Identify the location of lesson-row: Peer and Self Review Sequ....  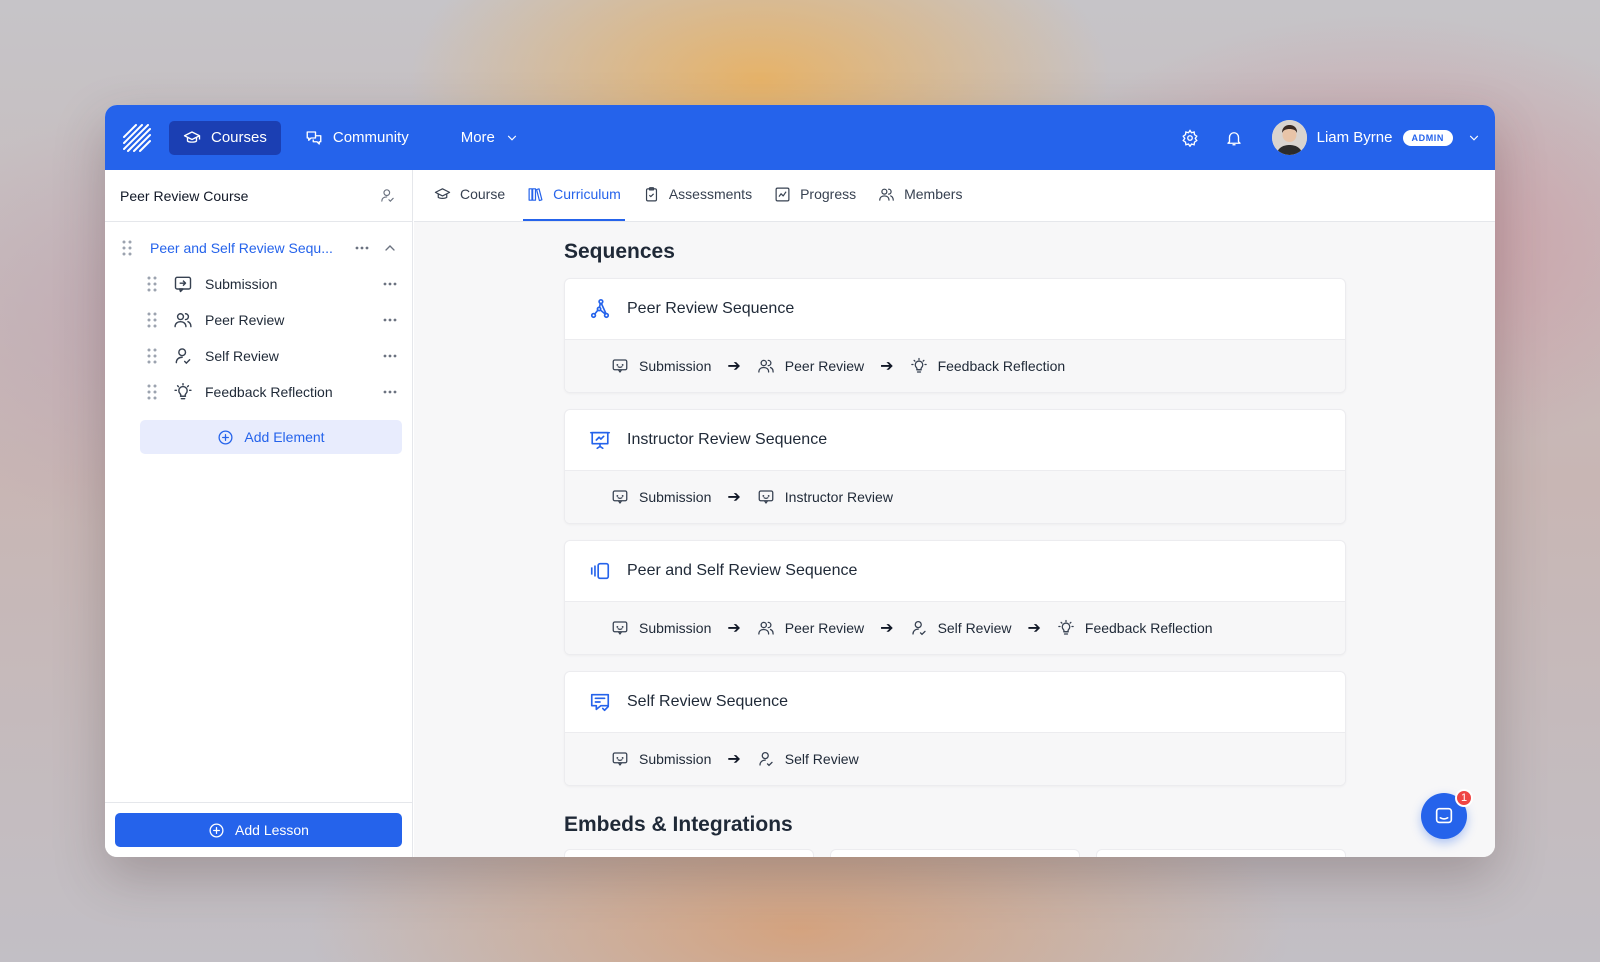
(258, 248).